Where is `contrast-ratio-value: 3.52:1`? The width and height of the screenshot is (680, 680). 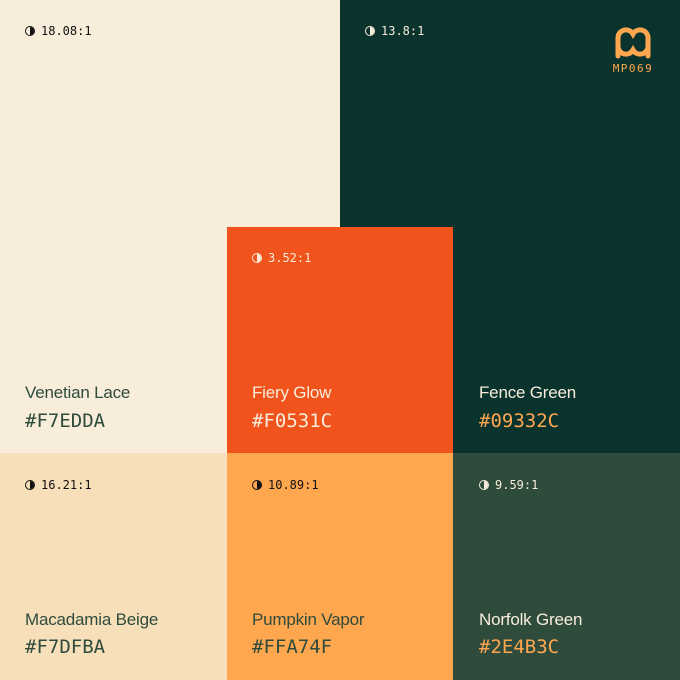 contrast-ratio-value: 3.52:1 is located at coordinates (290, 258).